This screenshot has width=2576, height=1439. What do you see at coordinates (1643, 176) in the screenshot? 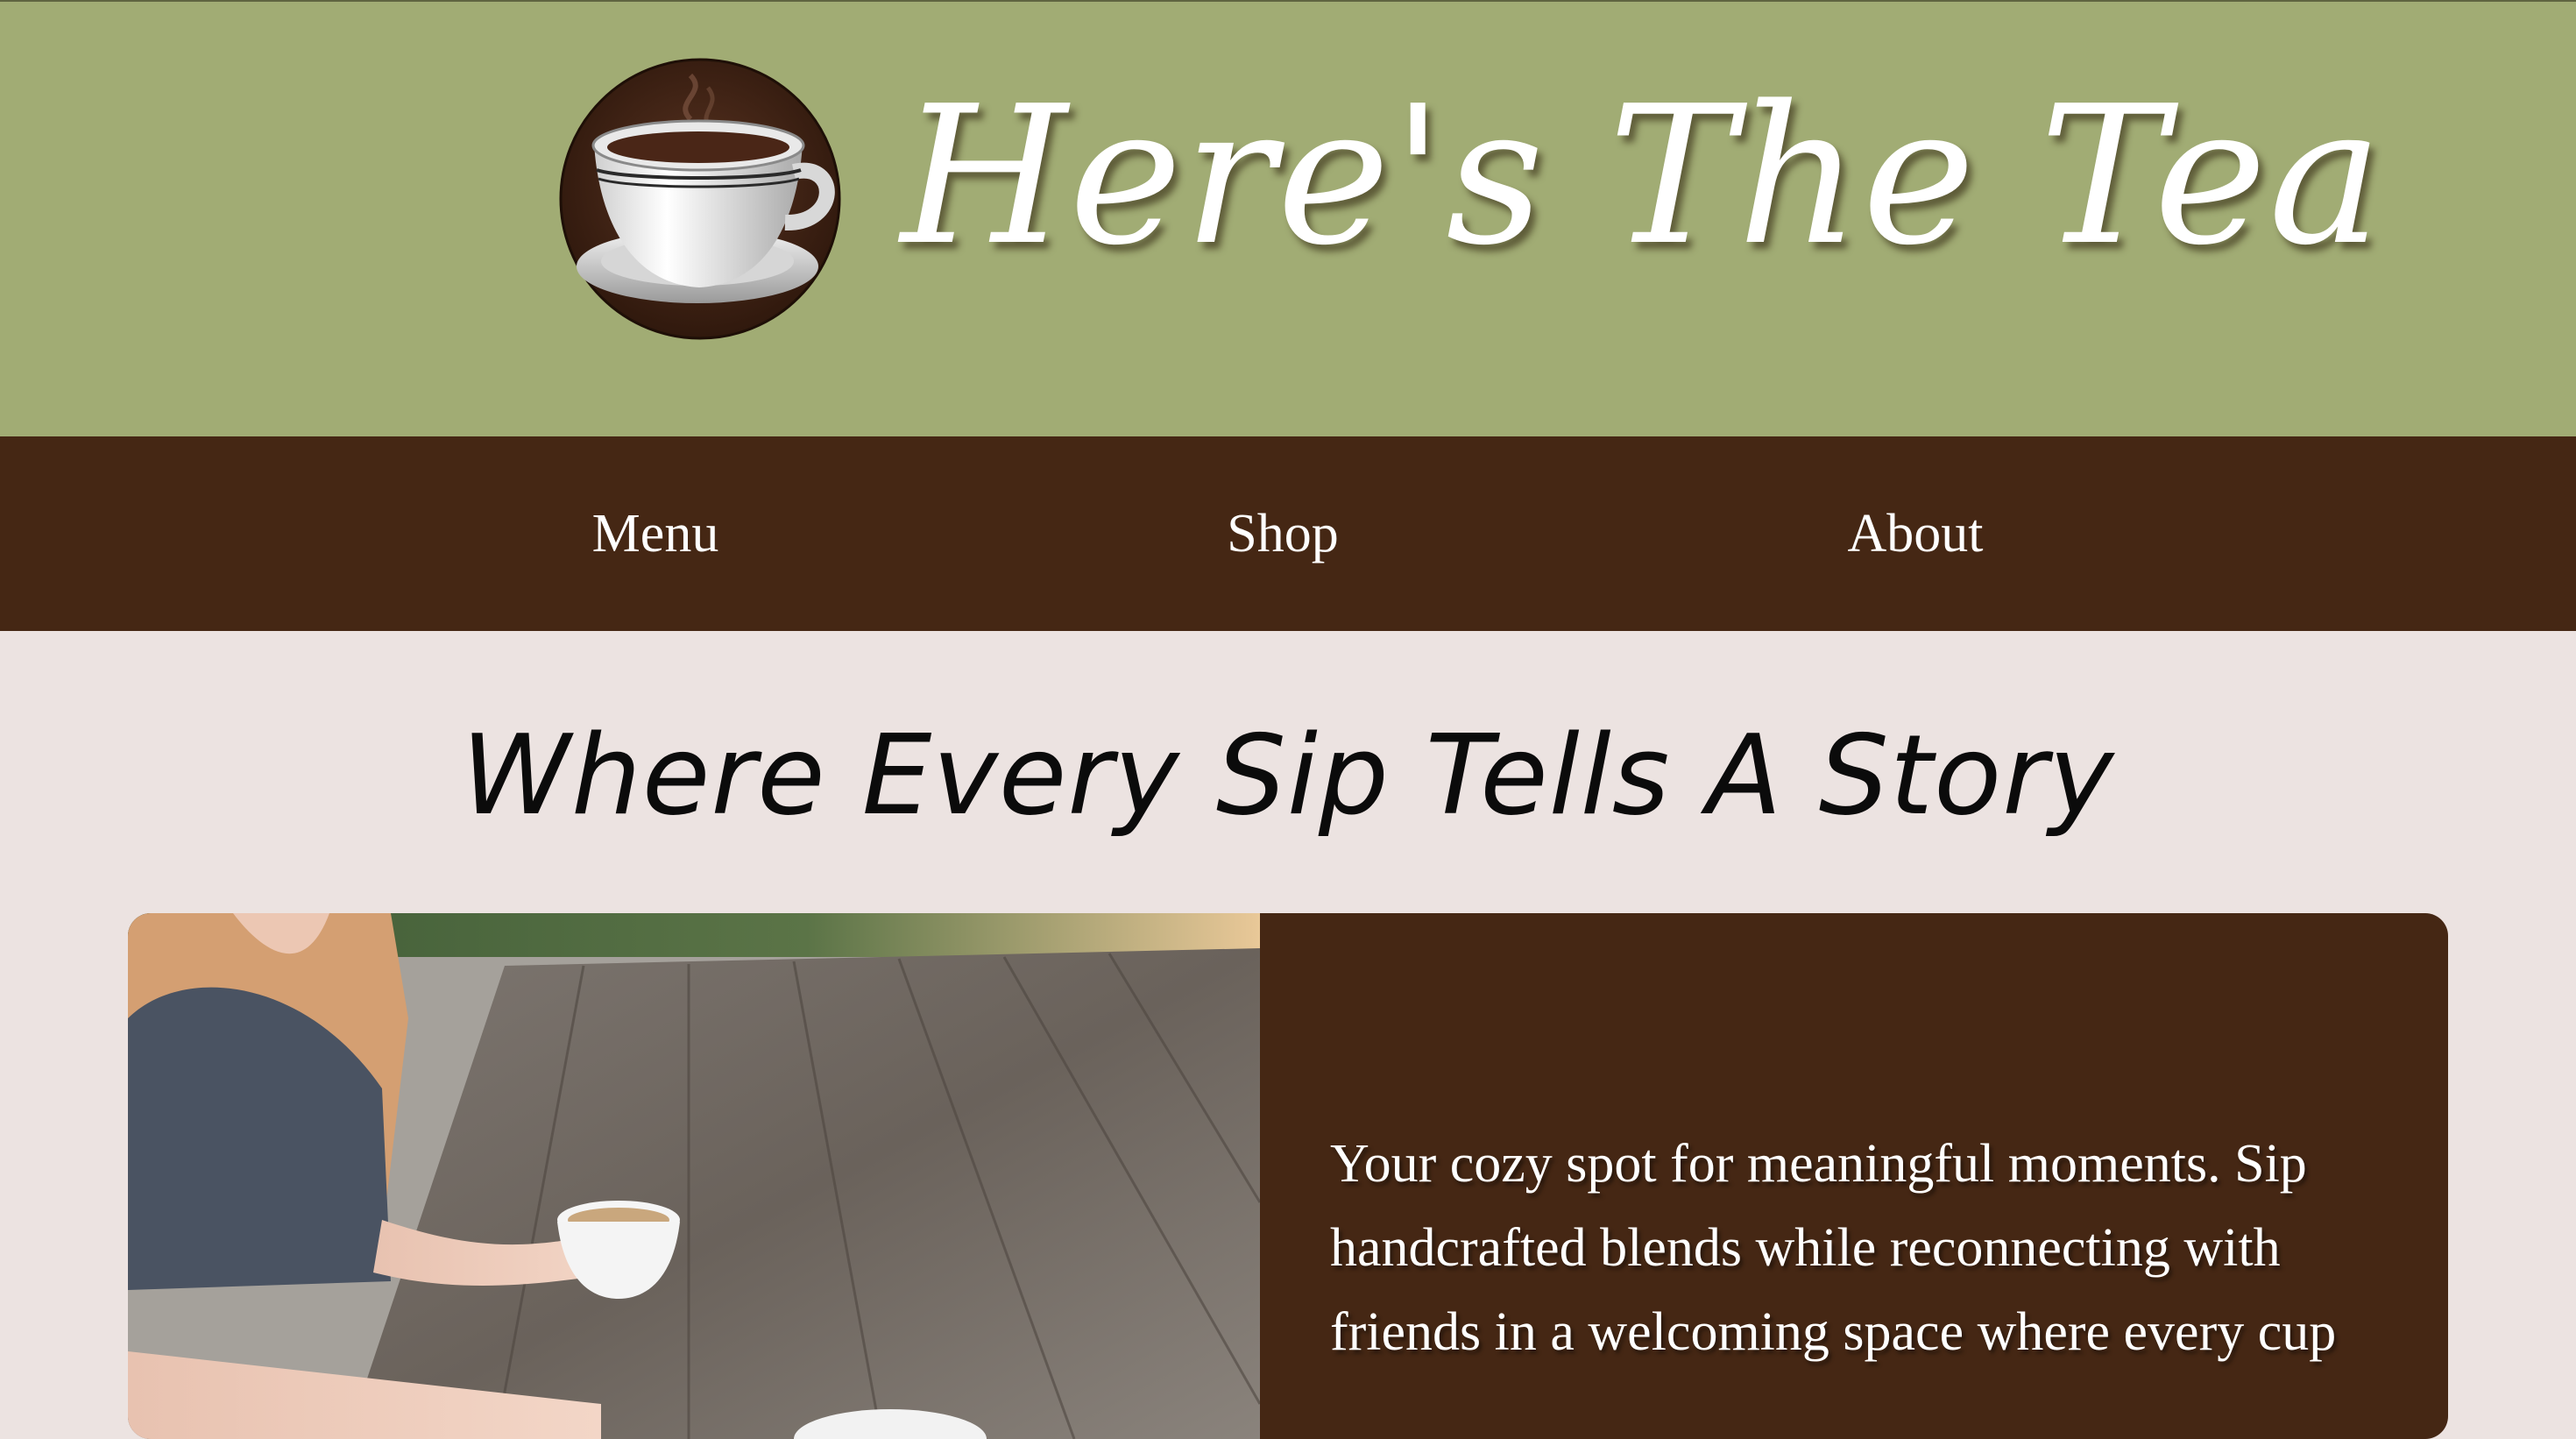
I see `site-title: Here's The Tea` at bounding box center [1643, 176].